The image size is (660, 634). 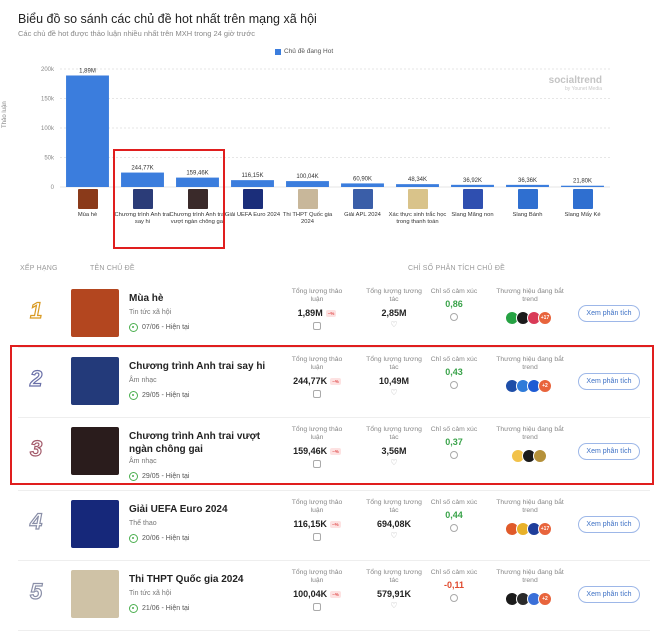 What do you see at coordinates (394, 523) in the screenshot?
I see `metric-value: 694,08K` at bounding box center [394, 523].